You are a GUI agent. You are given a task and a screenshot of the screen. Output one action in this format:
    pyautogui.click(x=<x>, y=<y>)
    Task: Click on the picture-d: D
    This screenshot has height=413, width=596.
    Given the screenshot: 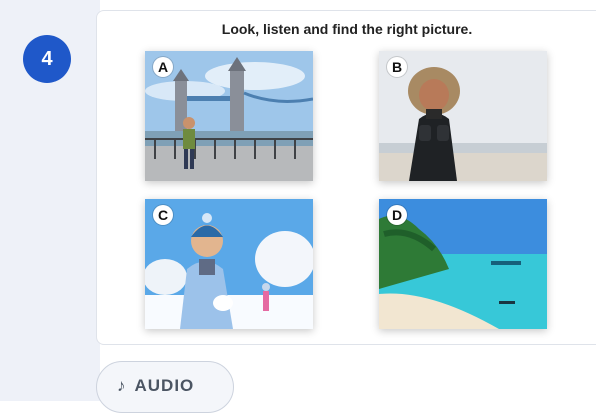 What is the action you would take?
    pyautogui.click(x=463, y=264)
    